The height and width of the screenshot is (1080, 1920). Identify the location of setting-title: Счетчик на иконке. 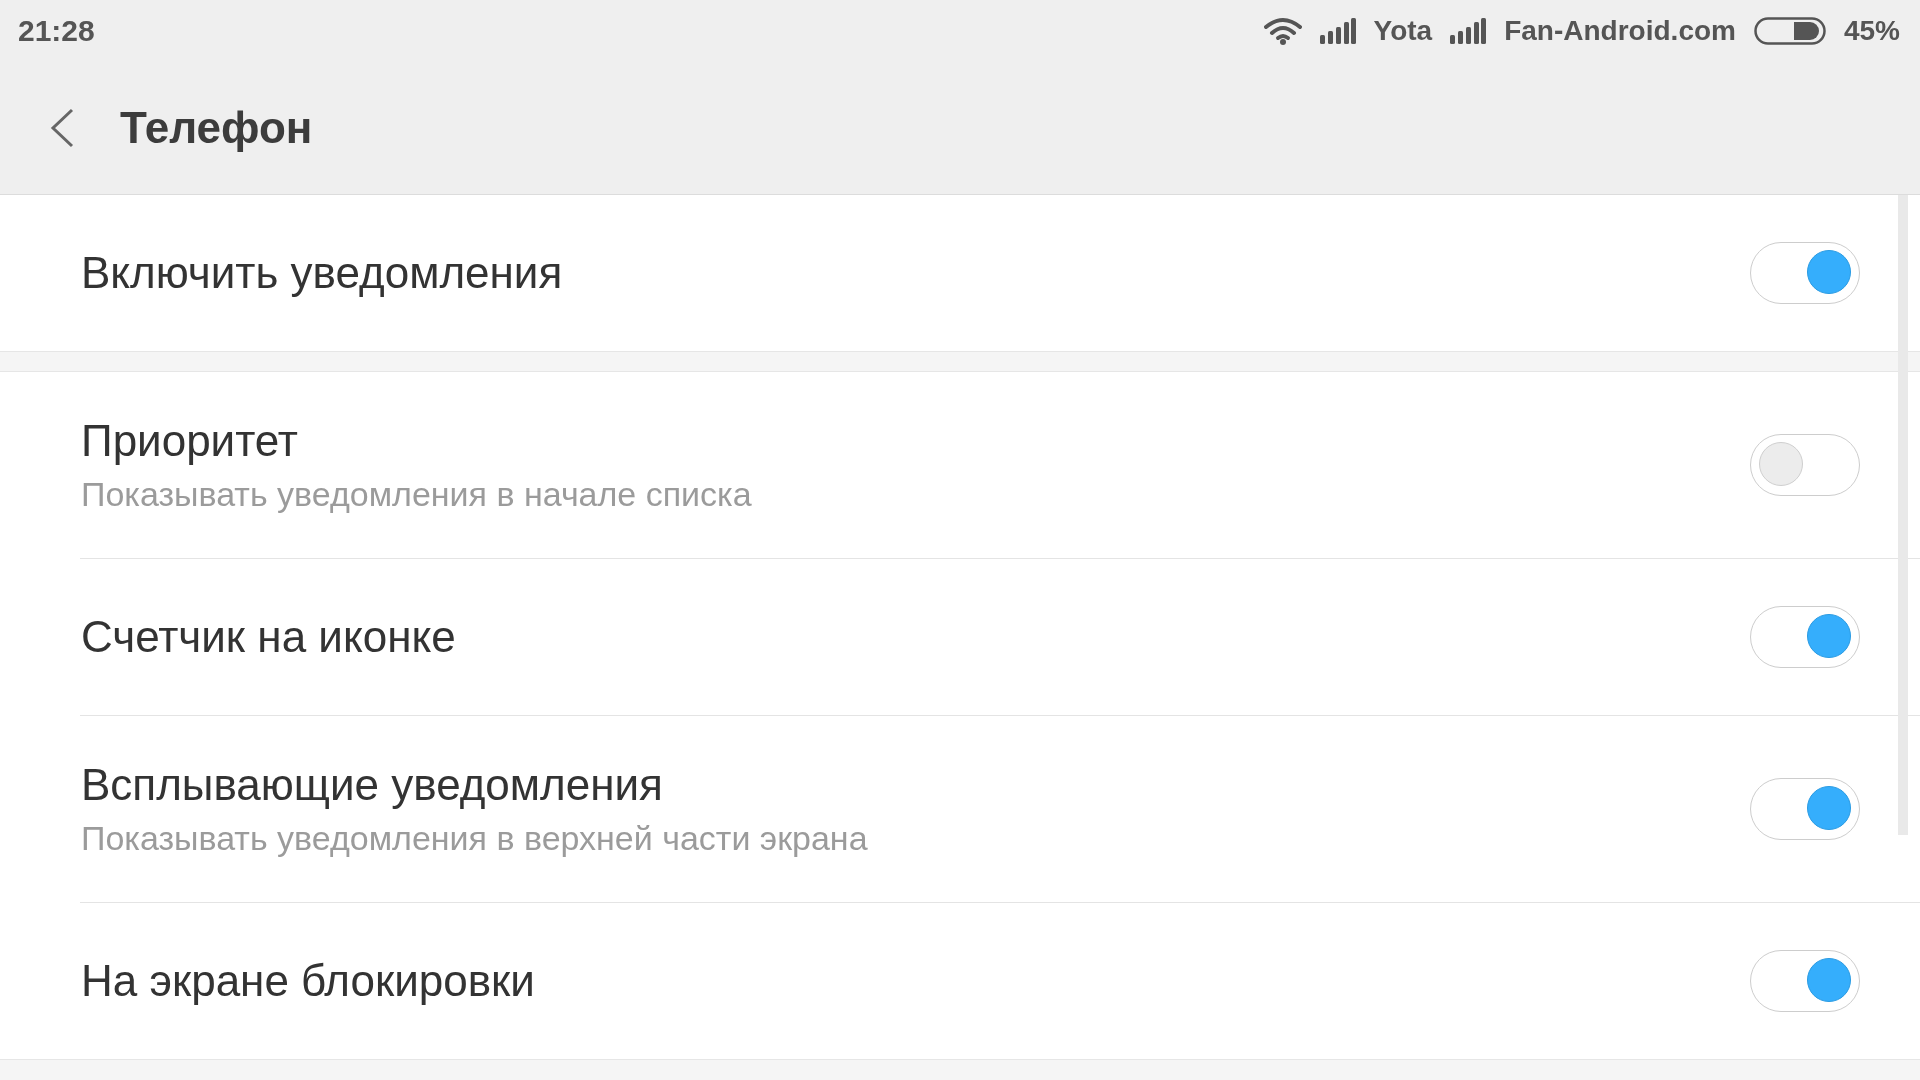
(268, 637).